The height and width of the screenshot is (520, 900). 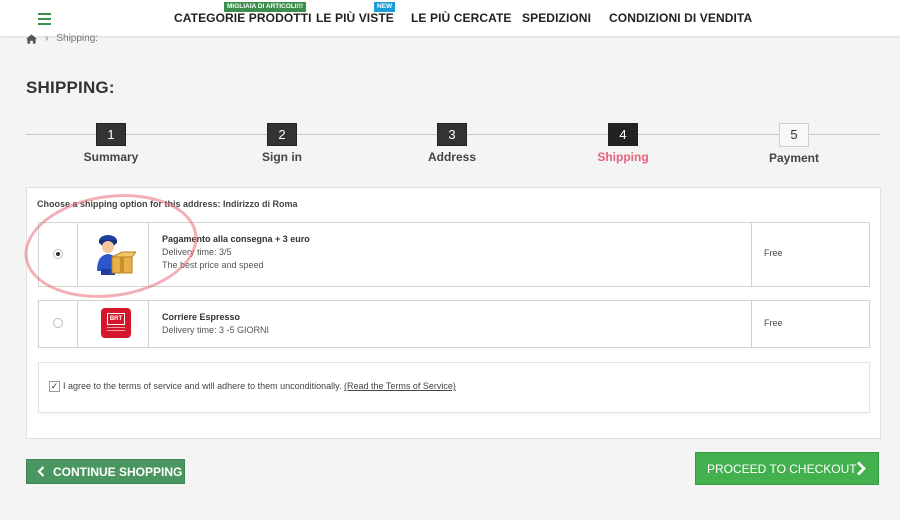 I want to click on shipping-option-note: The best price and speed, so click(x=213, y=265).